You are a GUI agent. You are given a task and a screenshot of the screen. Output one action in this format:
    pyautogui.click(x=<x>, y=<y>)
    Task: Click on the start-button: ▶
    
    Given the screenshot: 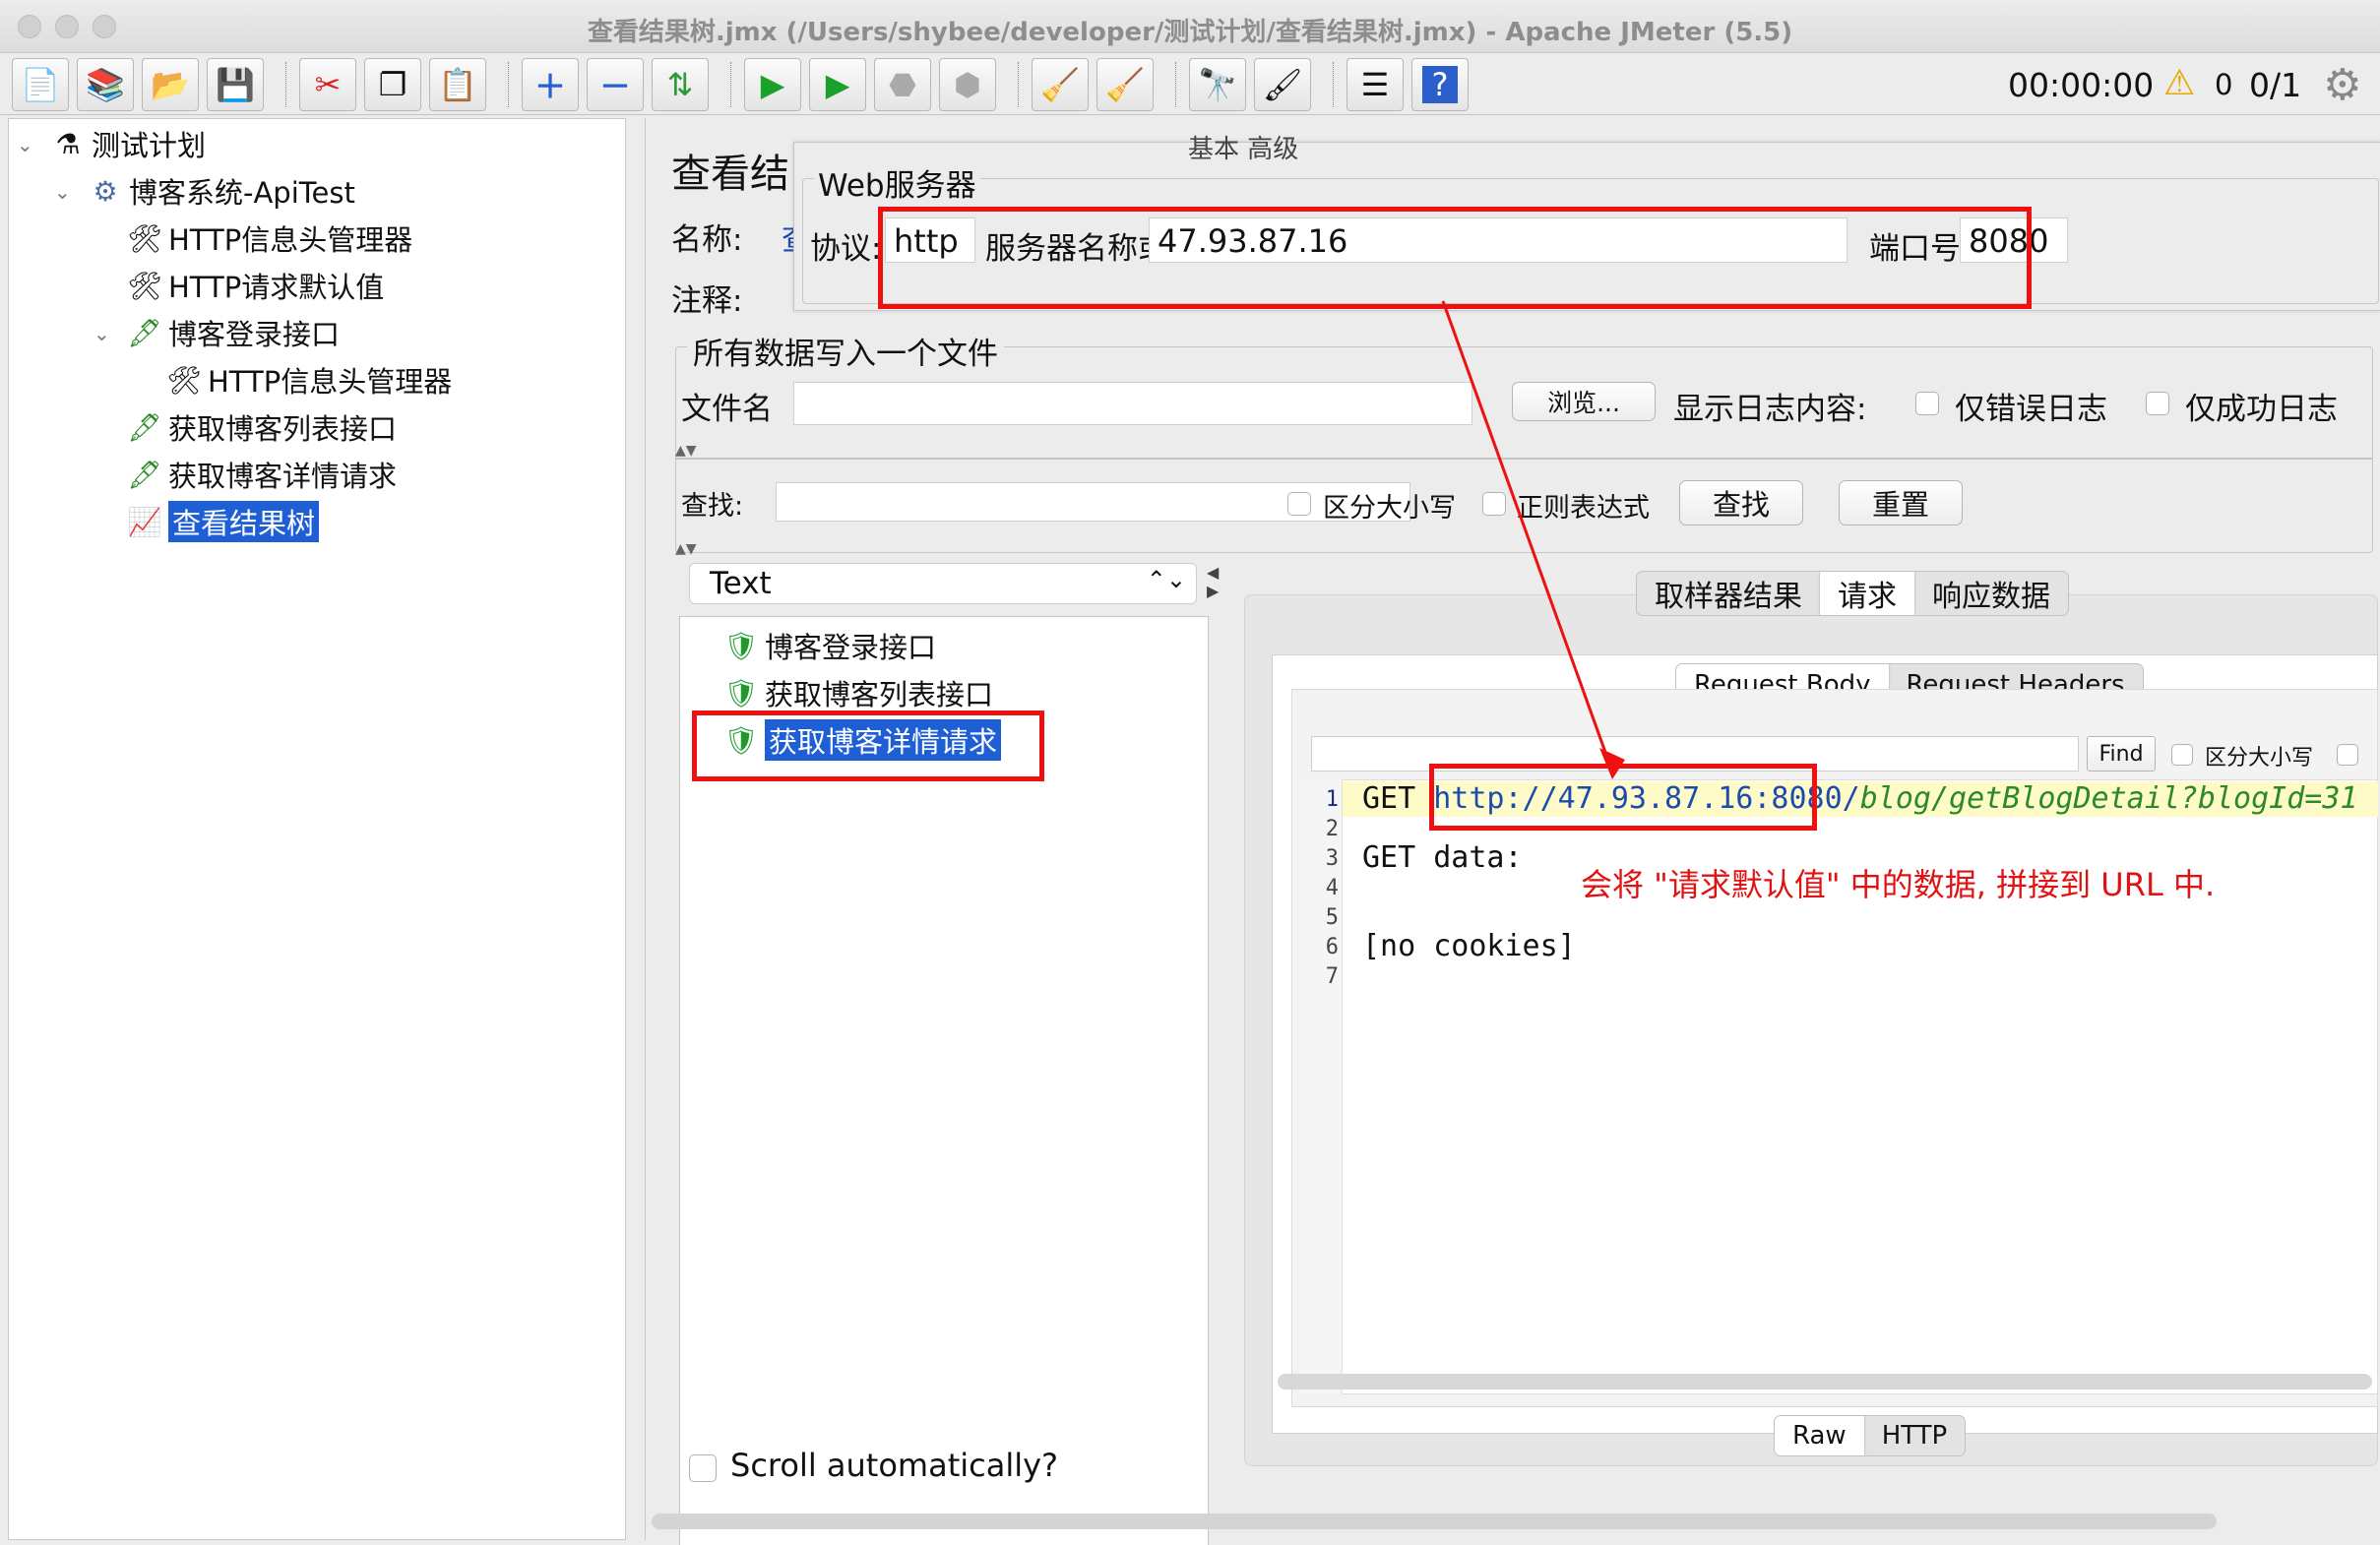 What is the action you would take?
    pyautogui.click(x=772, y=84)
    